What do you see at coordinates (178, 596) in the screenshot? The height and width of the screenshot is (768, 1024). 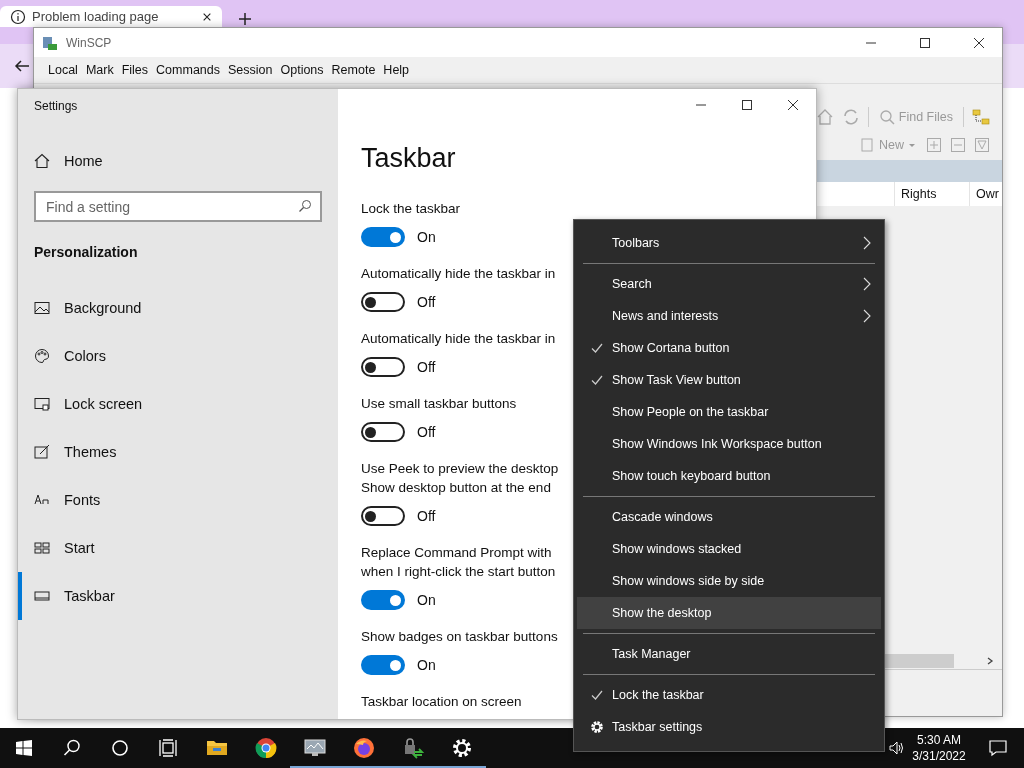 I see `sidebar-item: Taskbar` at bounding box center [178, 596].